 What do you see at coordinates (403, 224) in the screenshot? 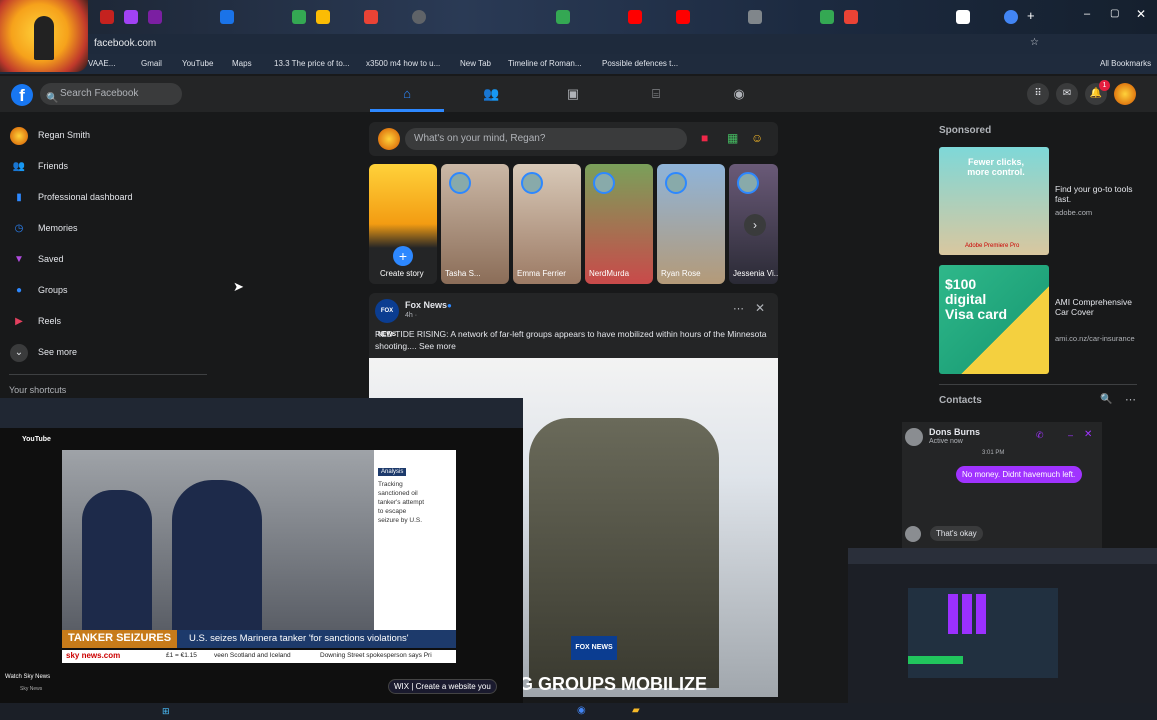
I see `story-create: + Create story` at bounding box center [403, 224].